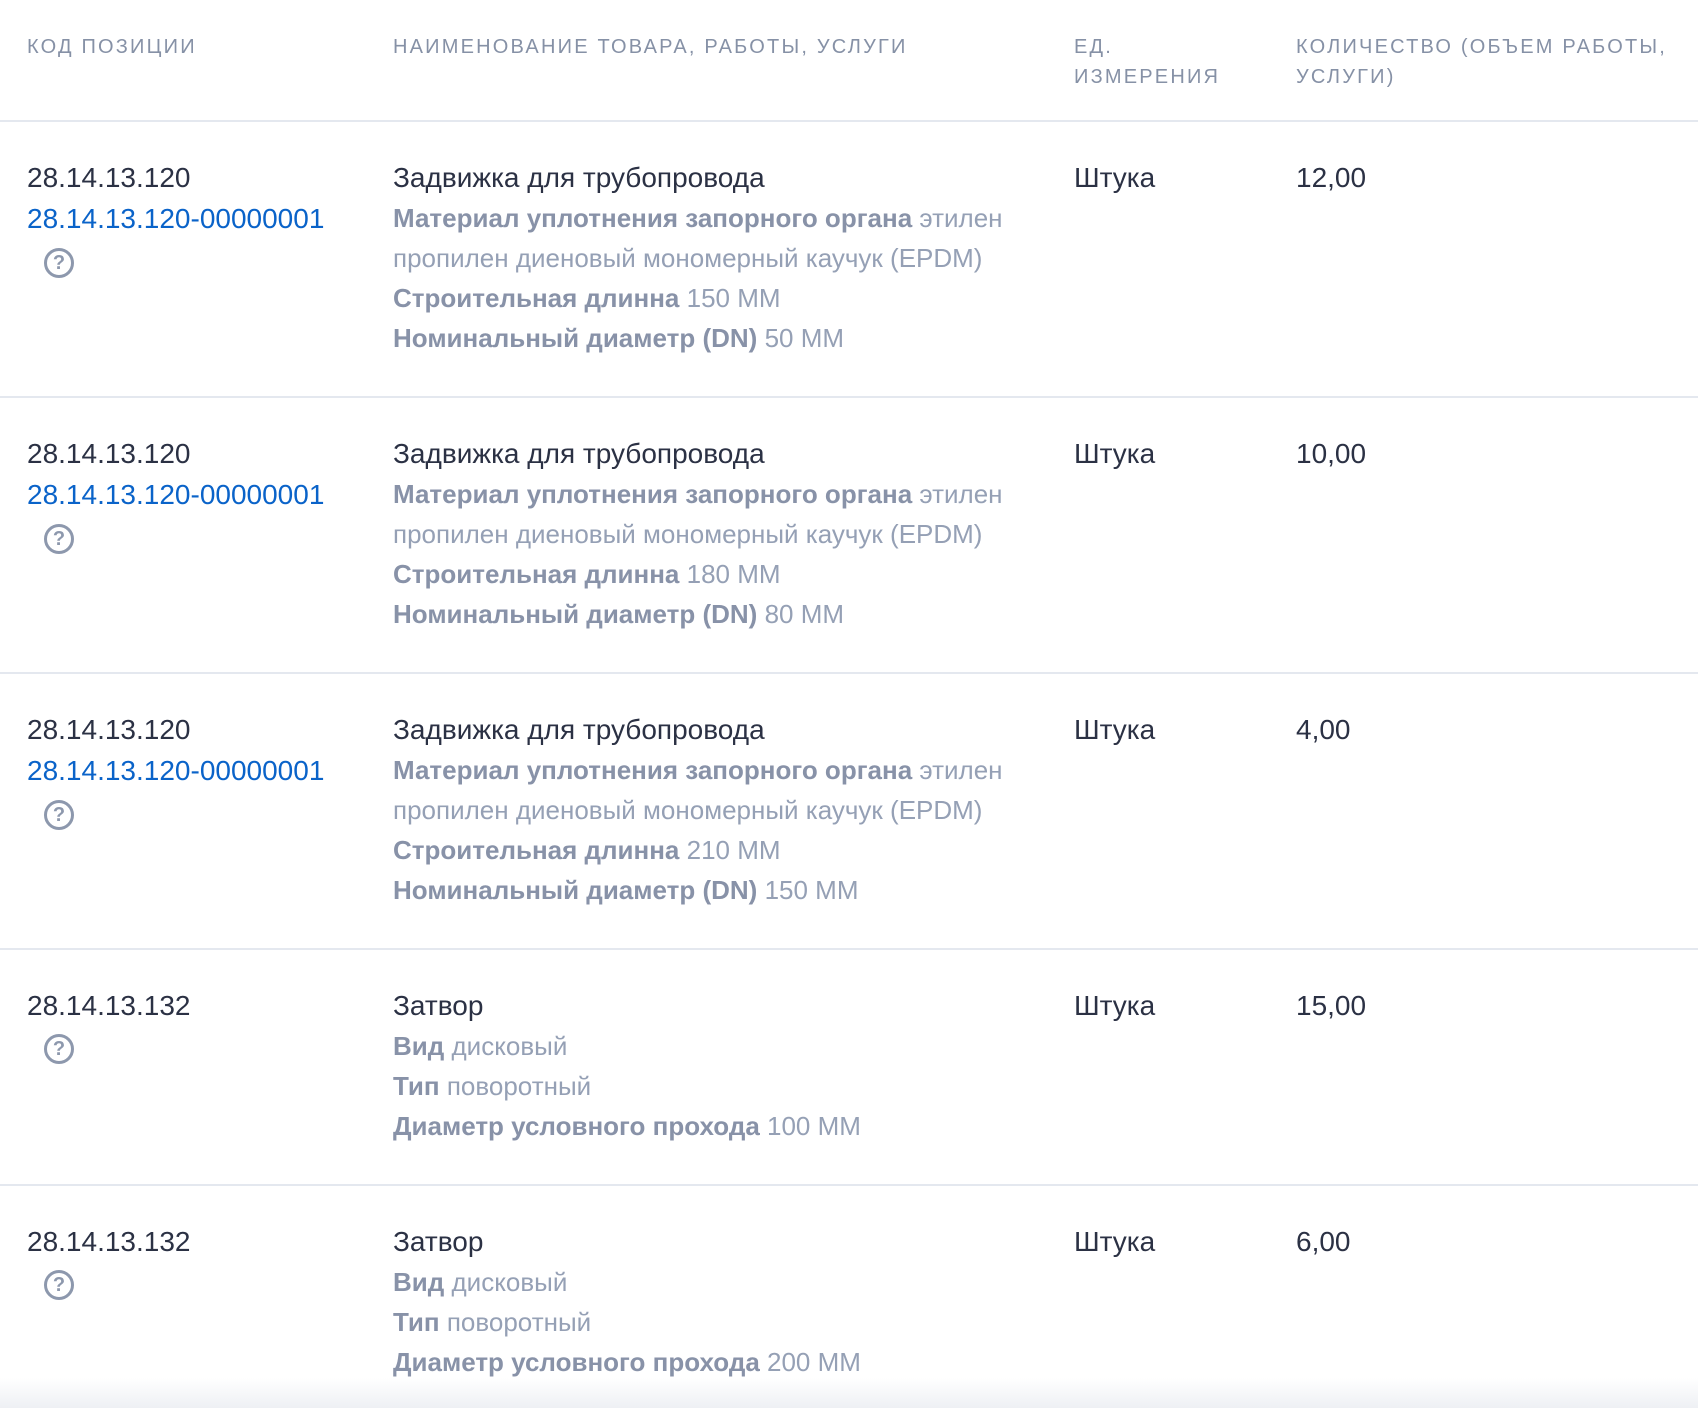 This screenshot has height=1408, width=1698. I want to click on attribute-value: 200 ММ, so click(814, 1362).